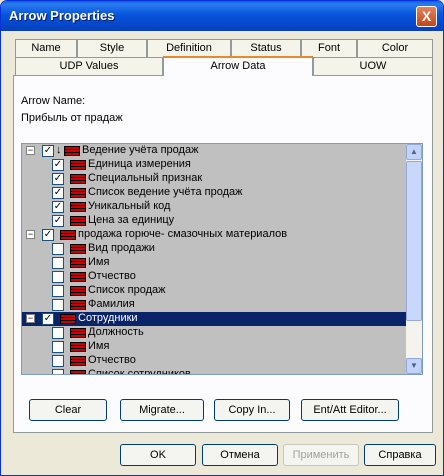  Describe the element at coordinates (321, 455) in the screenshot. I see `apply-button: Применить` at that location.